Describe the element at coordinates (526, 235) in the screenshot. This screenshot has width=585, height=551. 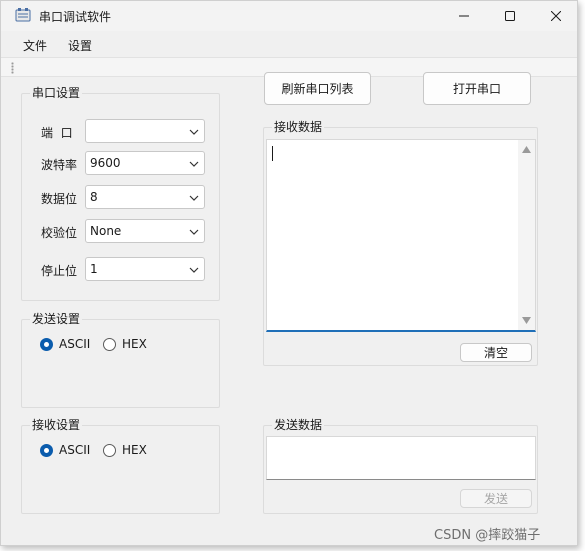
I see `receive-scrollbar` at that location.